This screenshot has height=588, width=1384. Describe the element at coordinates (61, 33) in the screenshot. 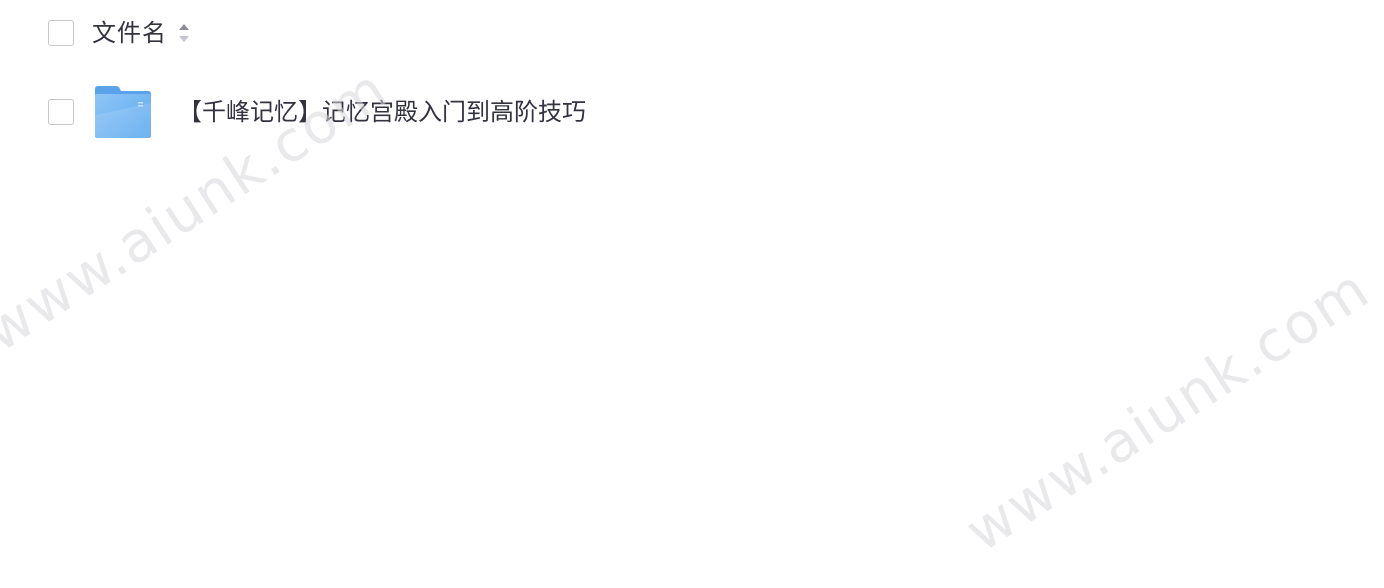

I see `select-all-checkbox` at that location.